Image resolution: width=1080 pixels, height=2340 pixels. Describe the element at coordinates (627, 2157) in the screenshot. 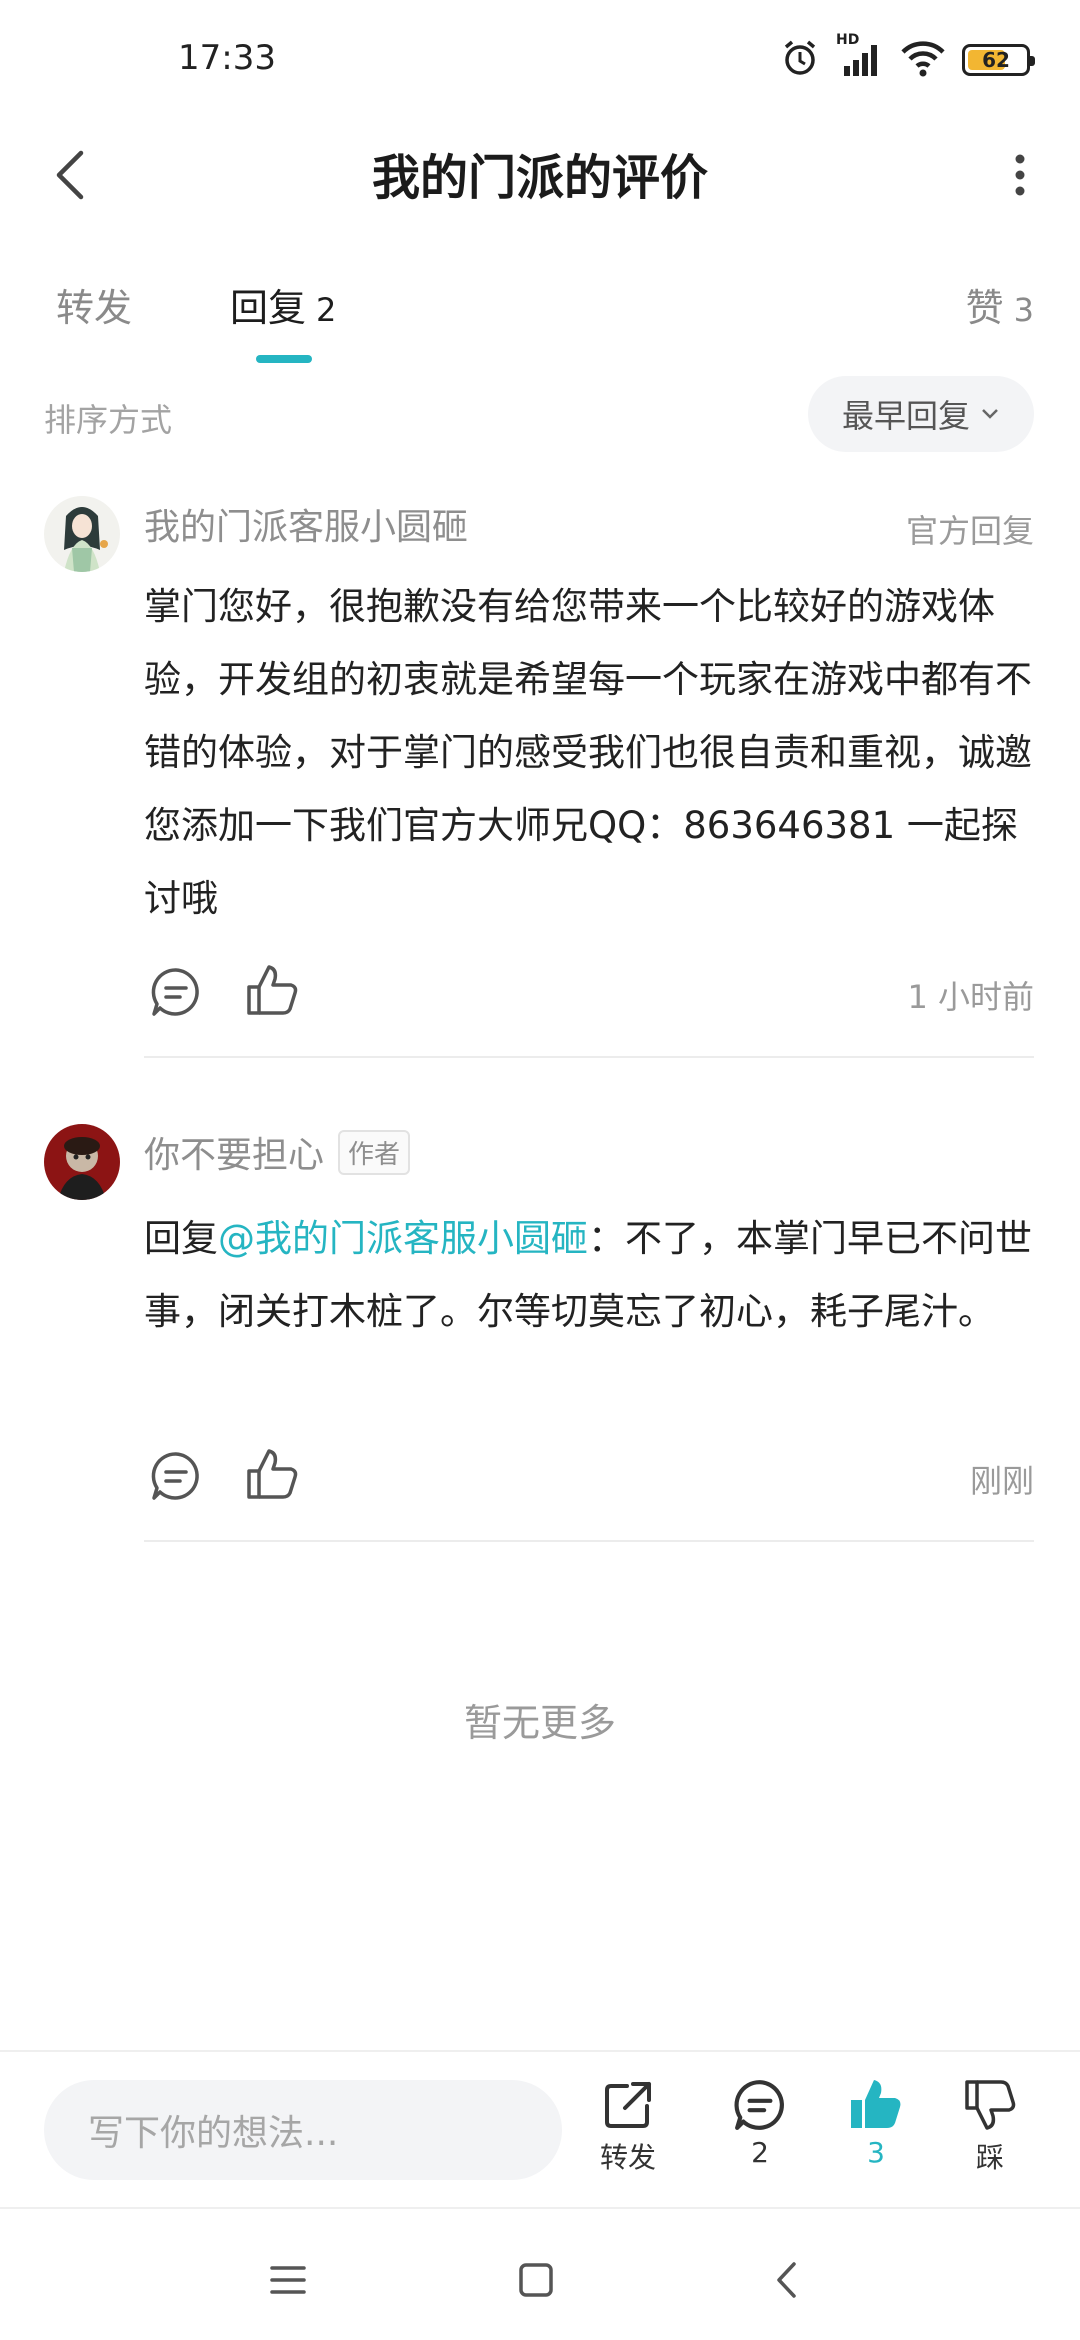

I see `share-label: 转发` at that location.